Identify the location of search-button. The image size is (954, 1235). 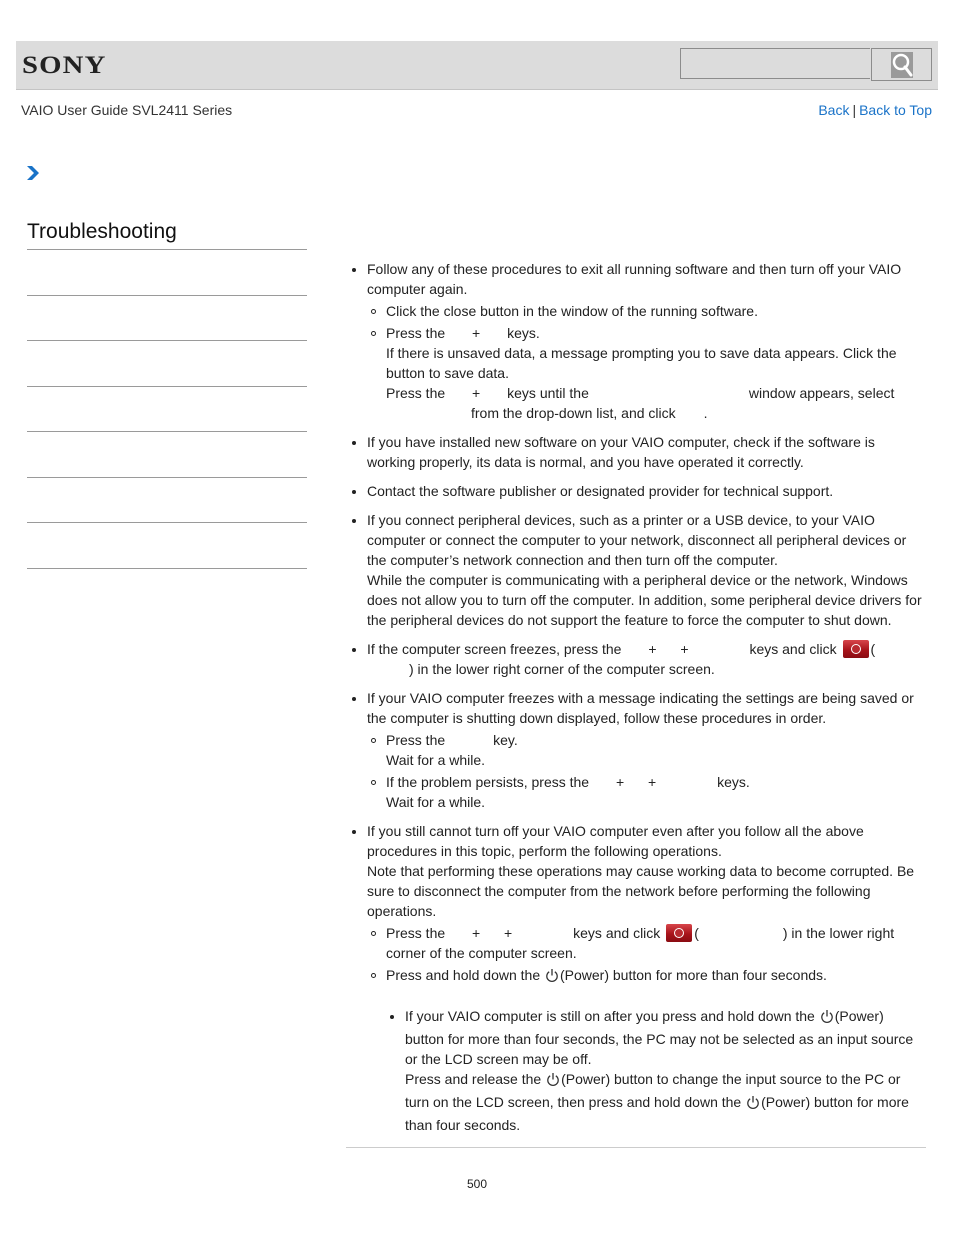
(901, 64).